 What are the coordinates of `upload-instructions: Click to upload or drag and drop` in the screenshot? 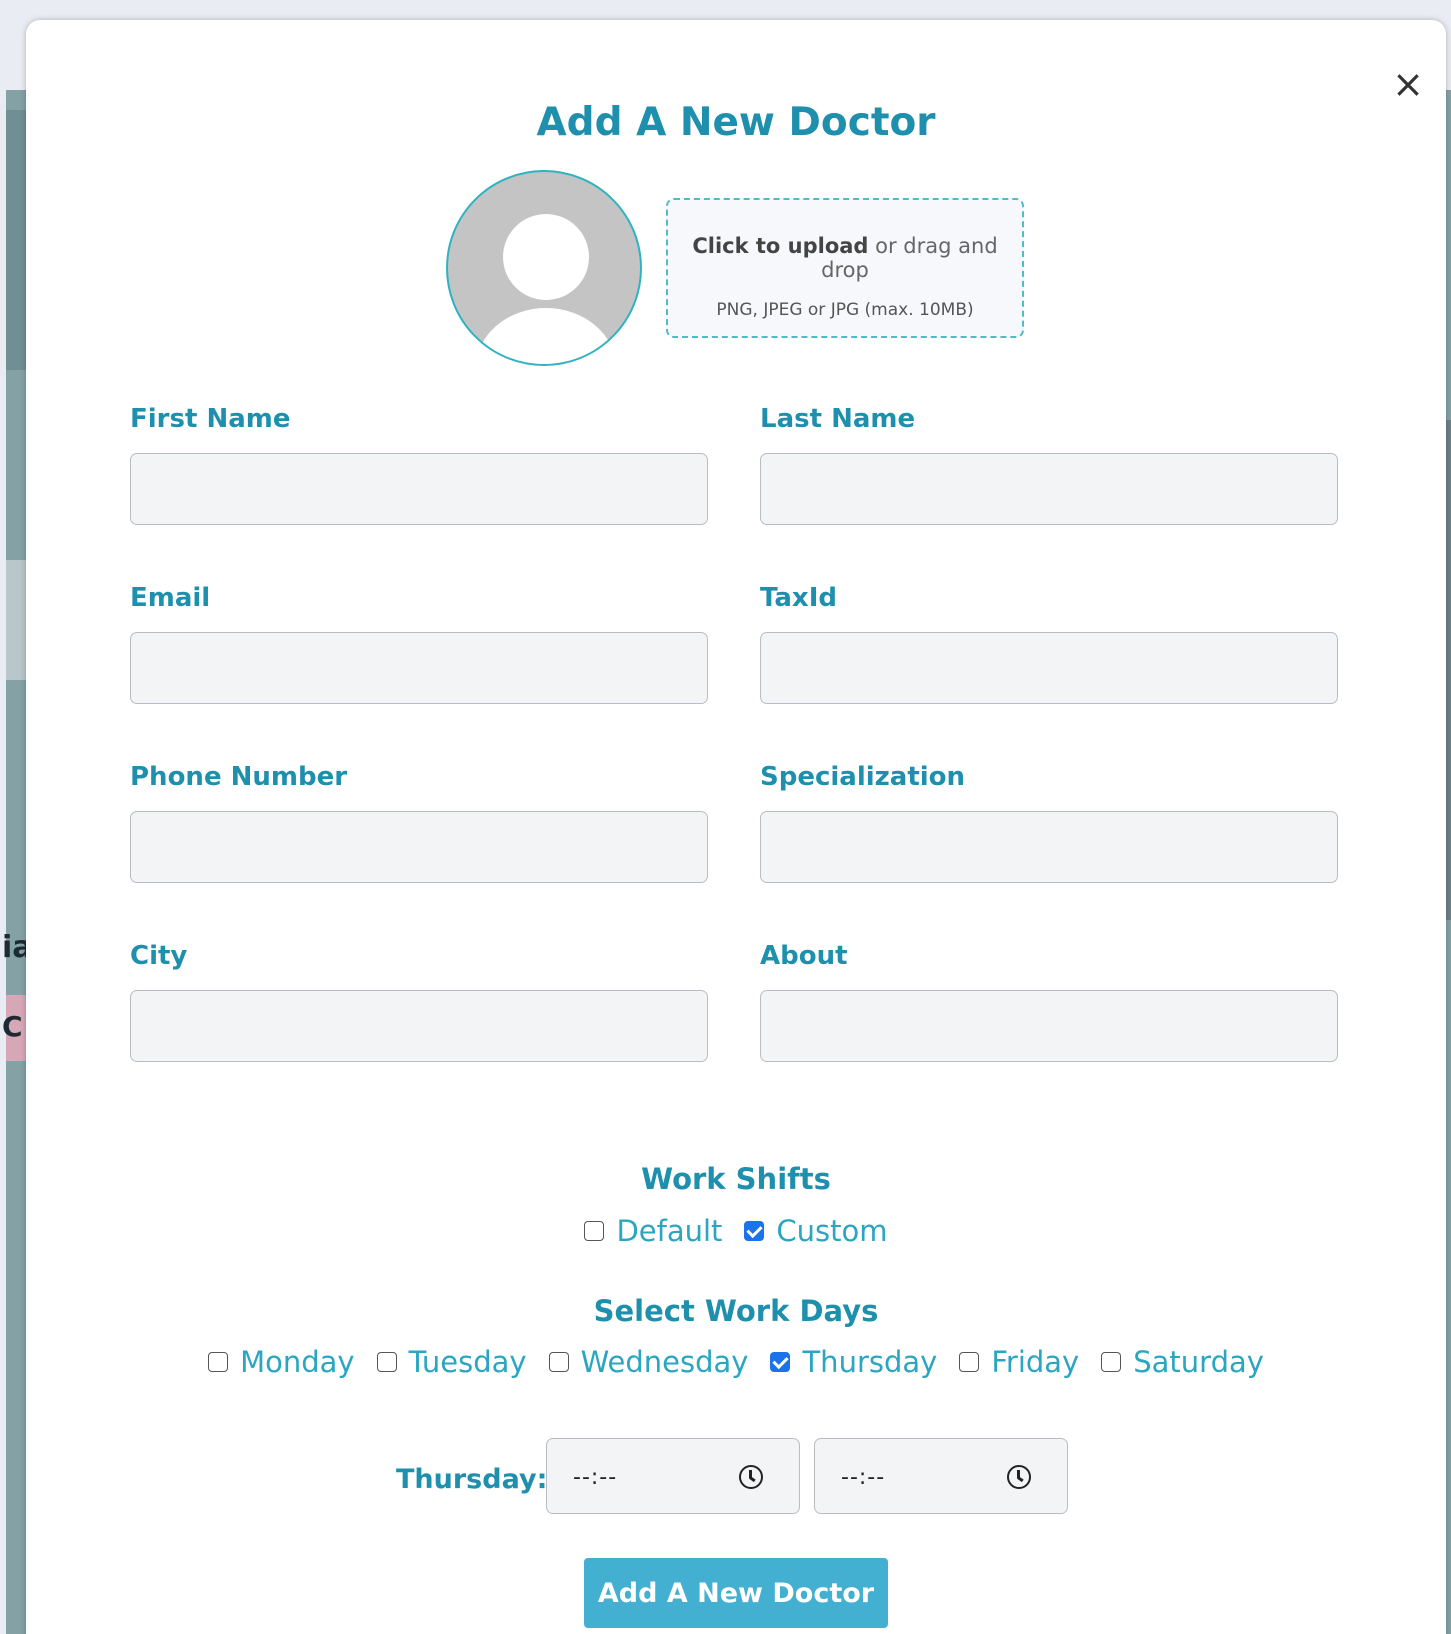 It's located at (845, 258).